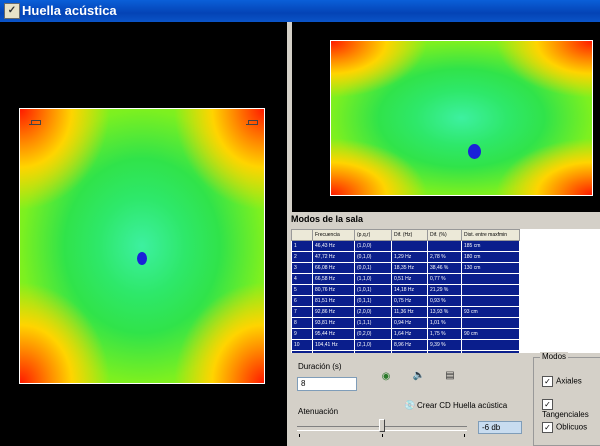 This screenshot has height=446, width=600. I want to click on axiales-label: Axiales, so click(569, 381).